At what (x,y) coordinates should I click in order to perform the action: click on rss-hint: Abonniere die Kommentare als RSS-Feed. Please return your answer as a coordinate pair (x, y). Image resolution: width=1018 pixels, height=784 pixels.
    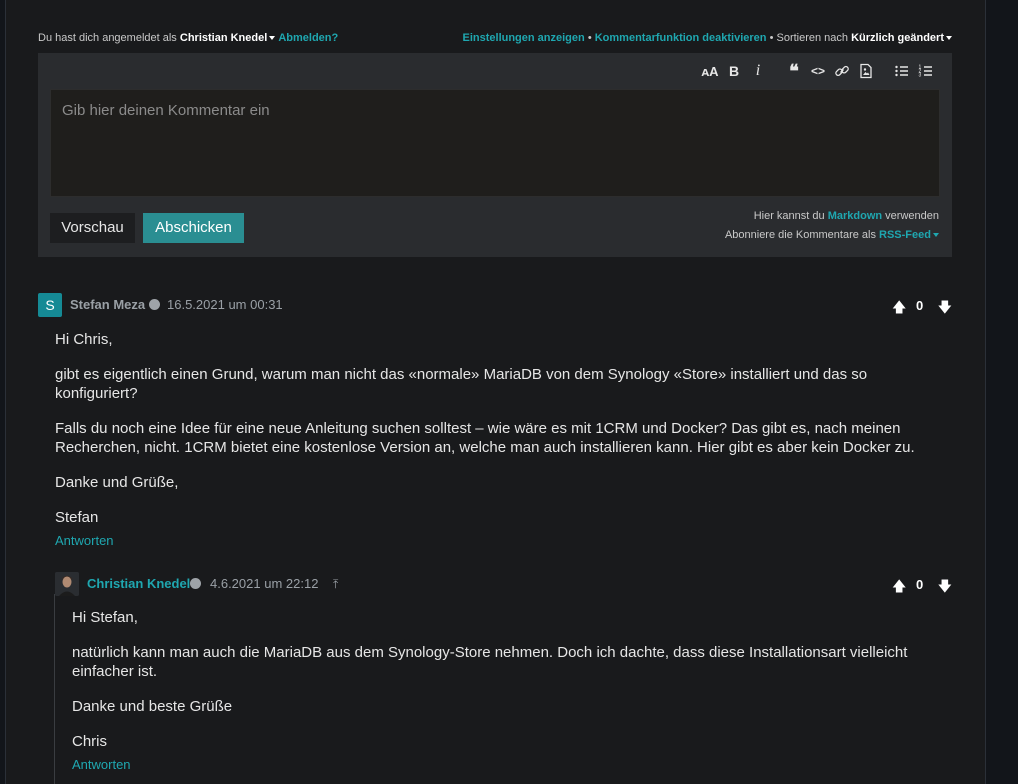
    Looking at the image, I should click on (832, 235).